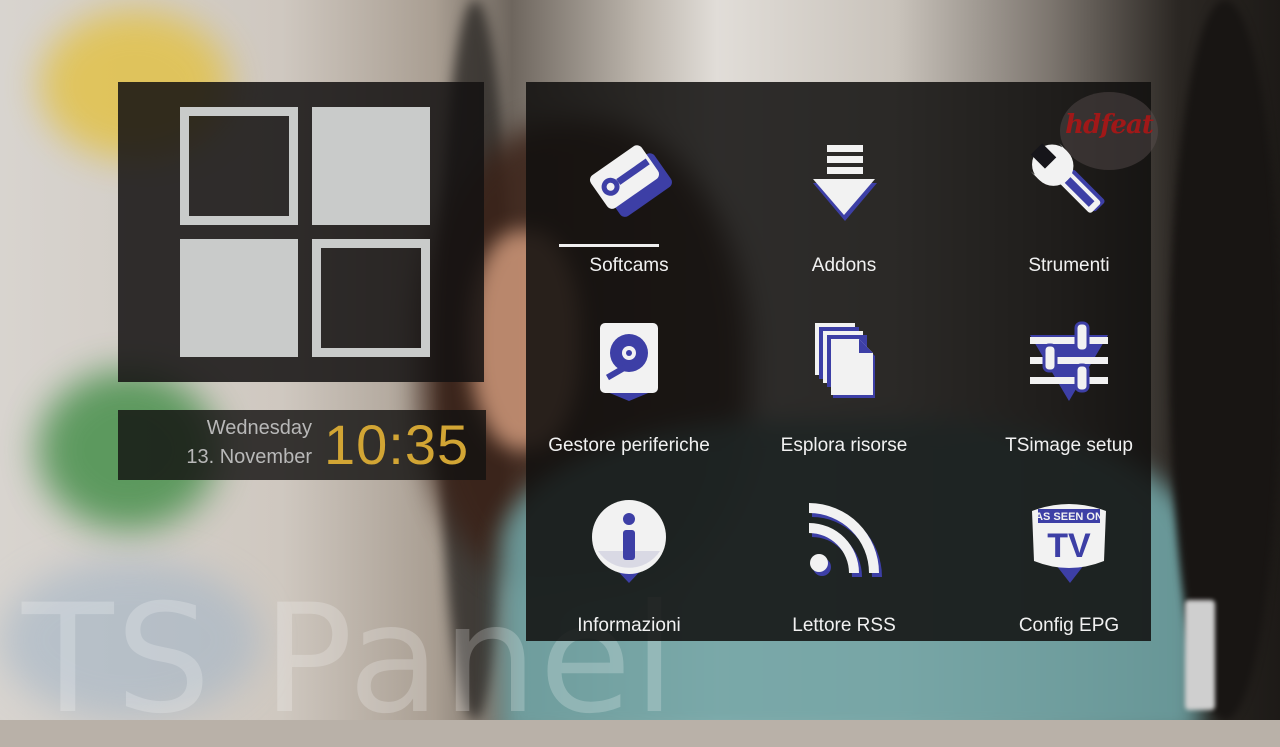 Image resolution: width=1280 pixels, height=747 pixels. What do you see at coordinates (302, 445) in the screenshot?
I see `clock-panel: Wednesday 13. November 10:35` at bounding box center [302, 445].